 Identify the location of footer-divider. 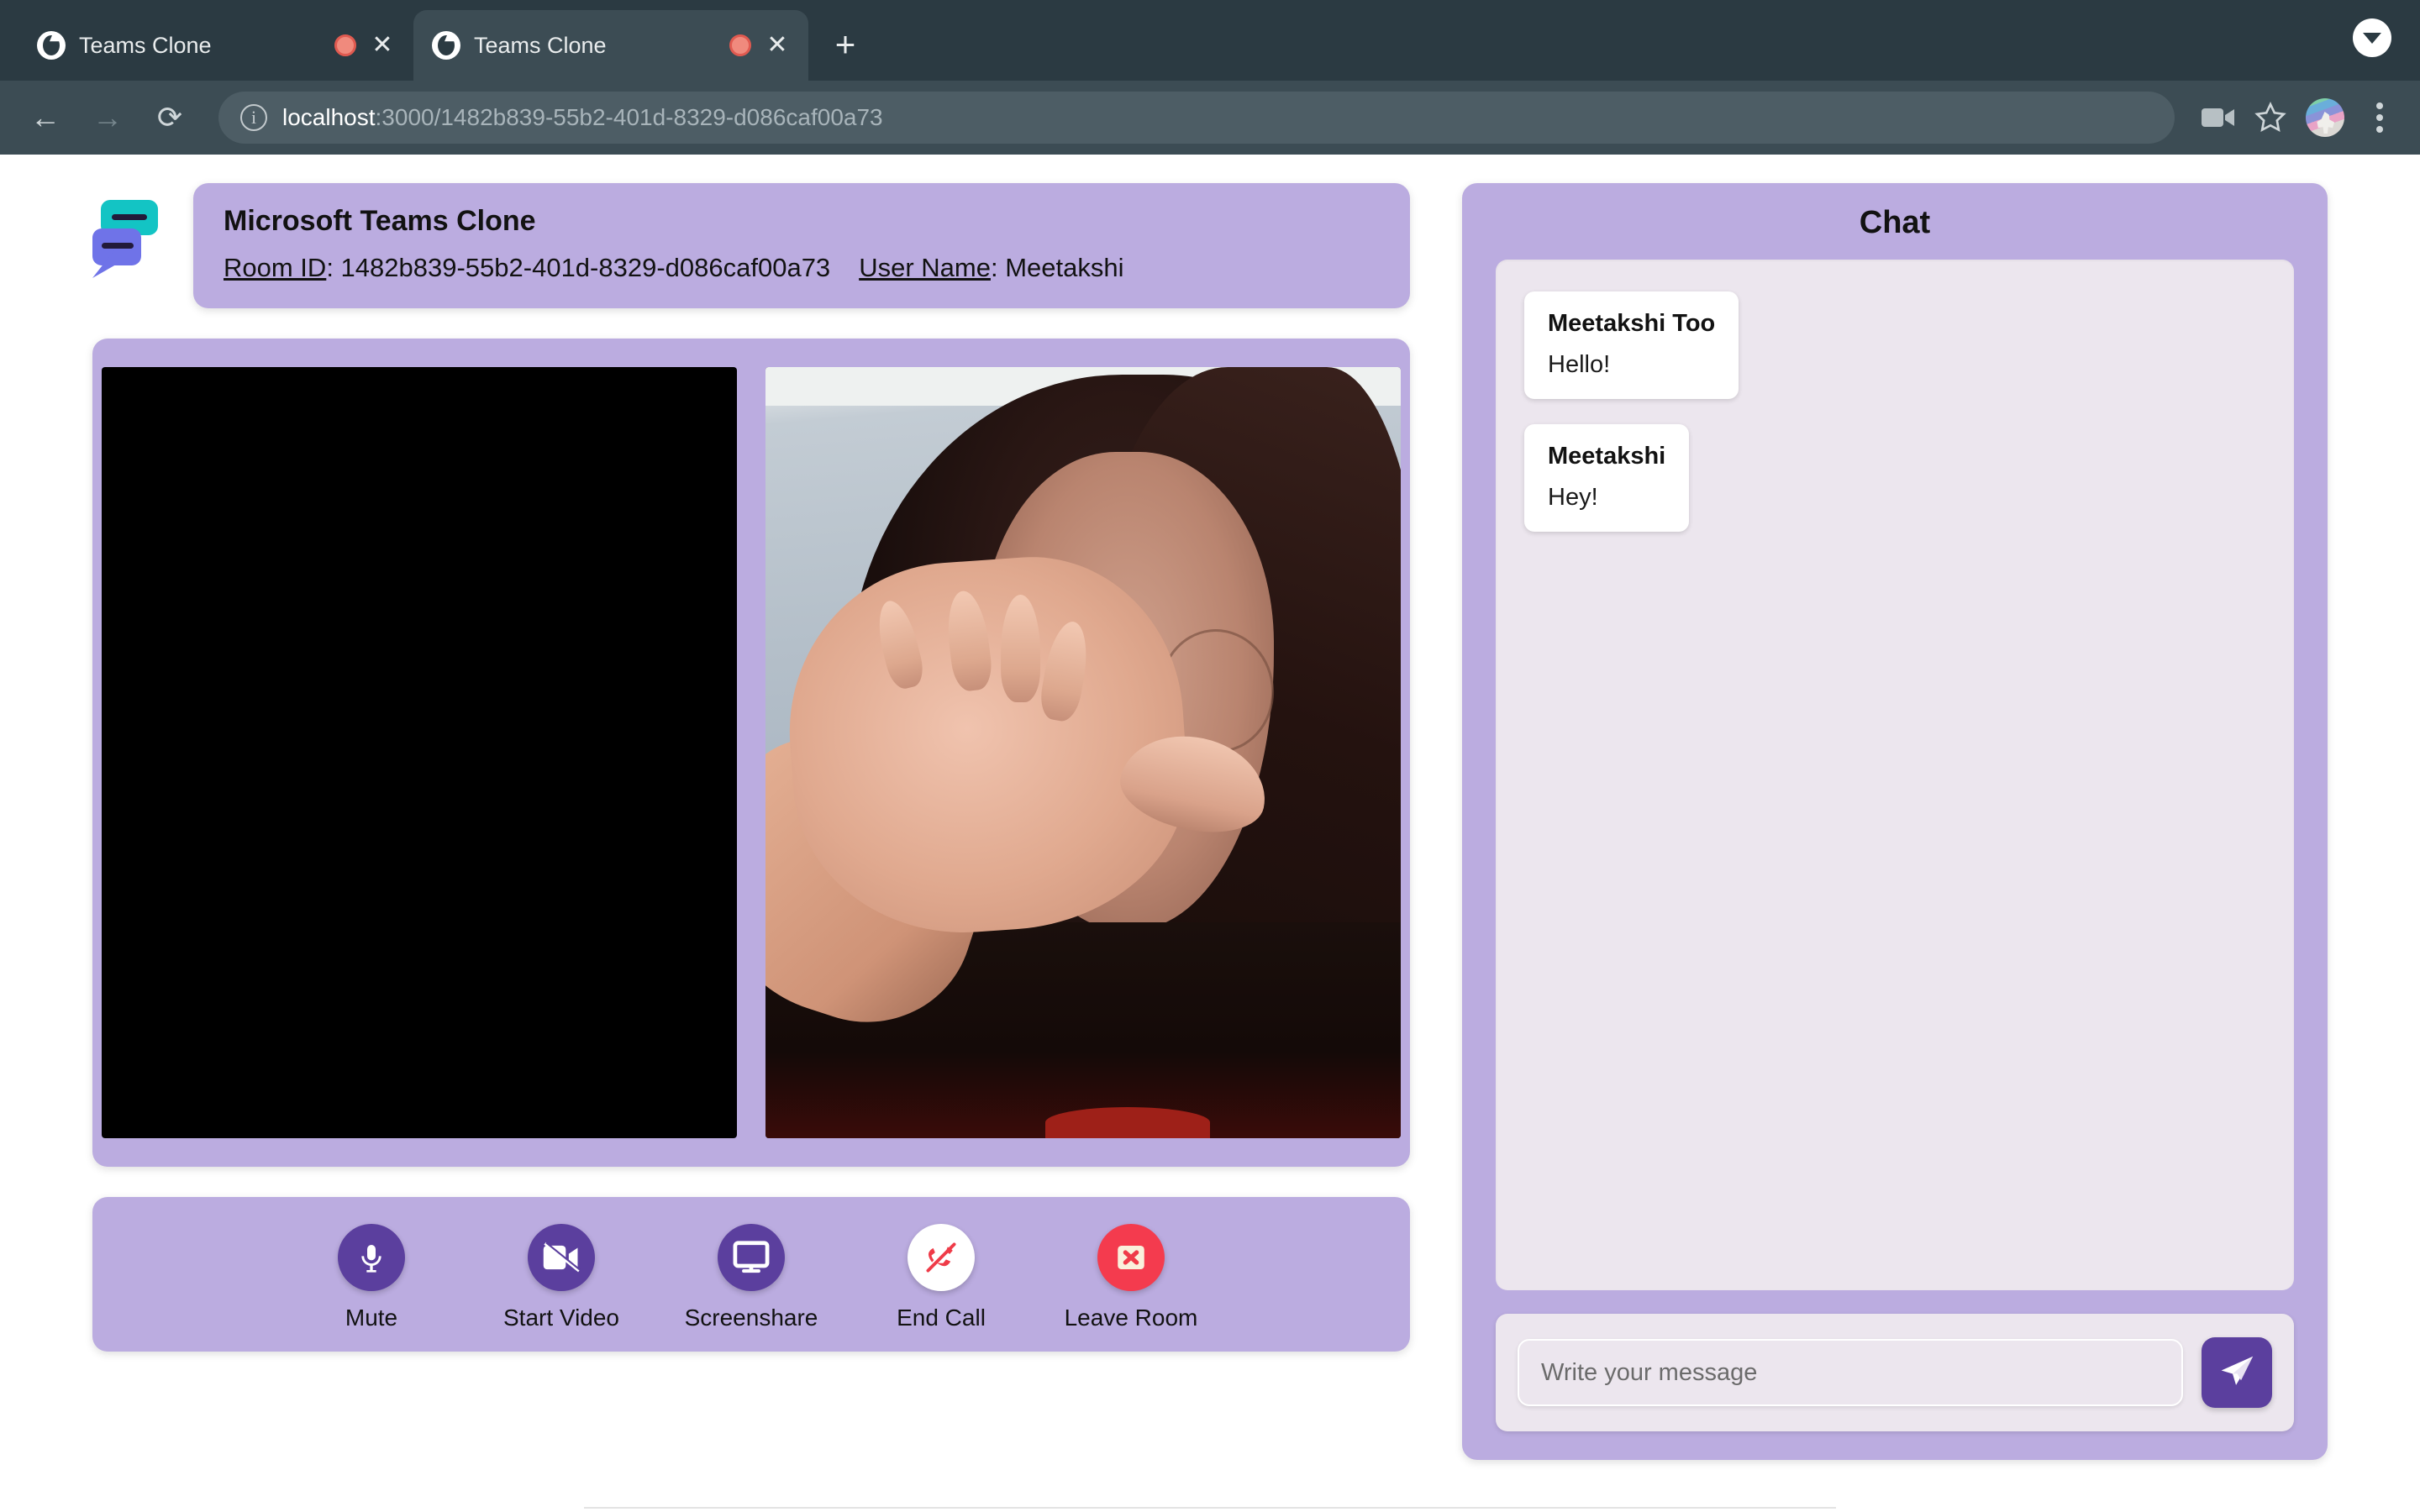
(1210, 1508).